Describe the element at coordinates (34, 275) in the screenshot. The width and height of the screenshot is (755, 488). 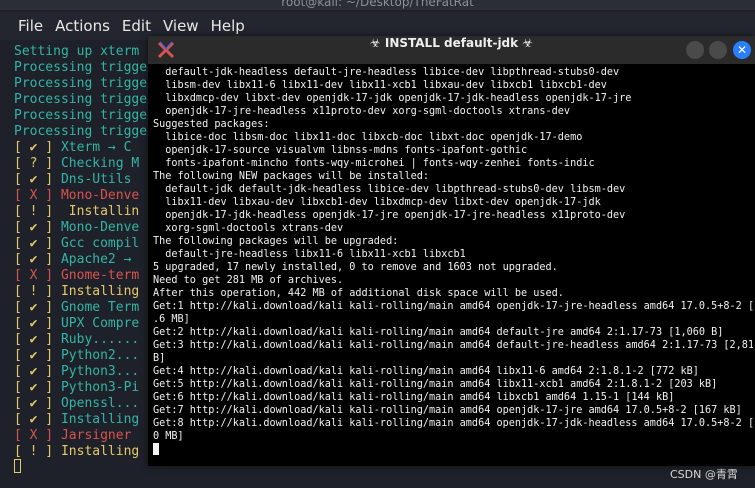
I see `status-bracket: [ X ]` at that location.